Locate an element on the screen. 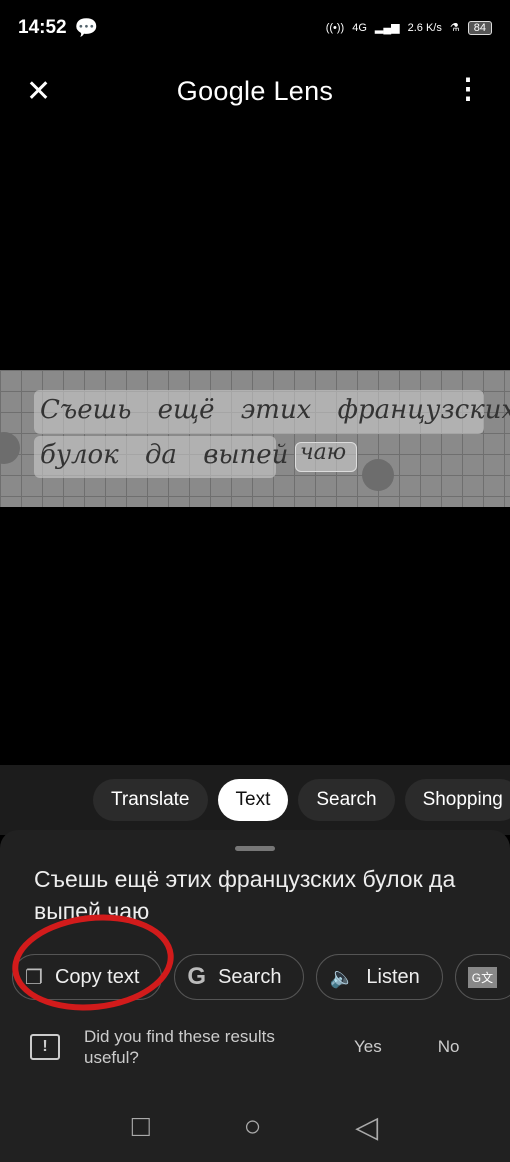 Image resolution: width=510 pixels, height=1162 pixels. hotspot-icon: ((•)) is located at coordinates (335, 27).